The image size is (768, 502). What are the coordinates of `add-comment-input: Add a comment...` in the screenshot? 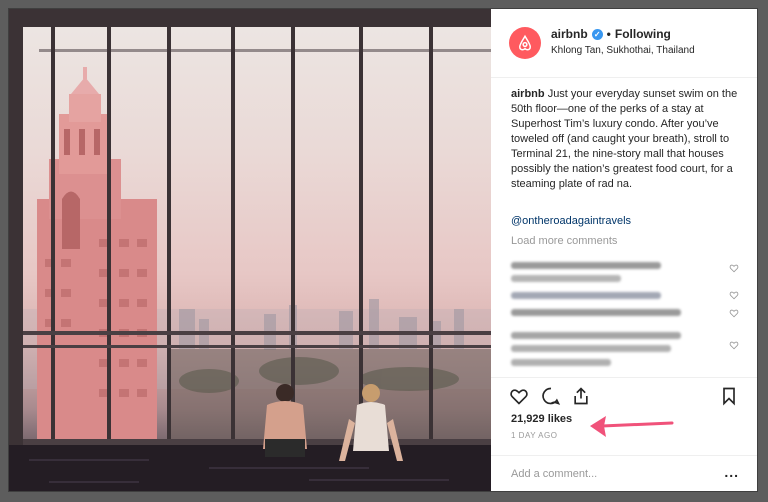 It's located at (554, 474).